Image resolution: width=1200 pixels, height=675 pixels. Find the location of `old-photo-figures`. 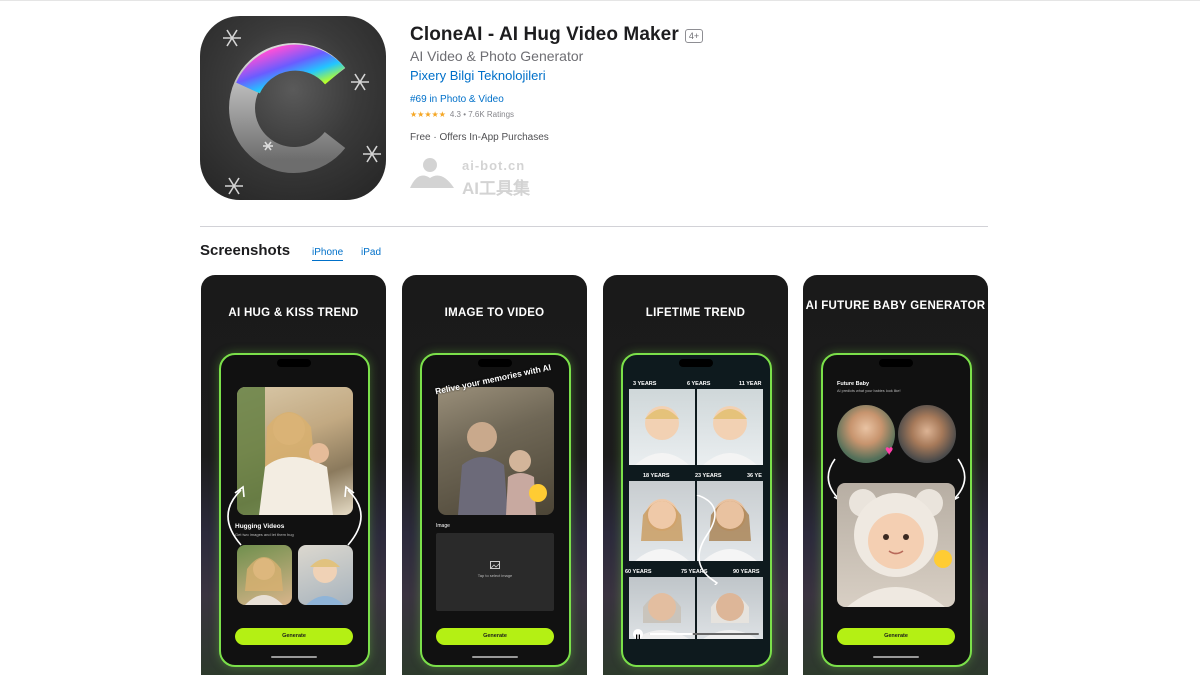

old-photo-figures is located at coordinates (502, 468).